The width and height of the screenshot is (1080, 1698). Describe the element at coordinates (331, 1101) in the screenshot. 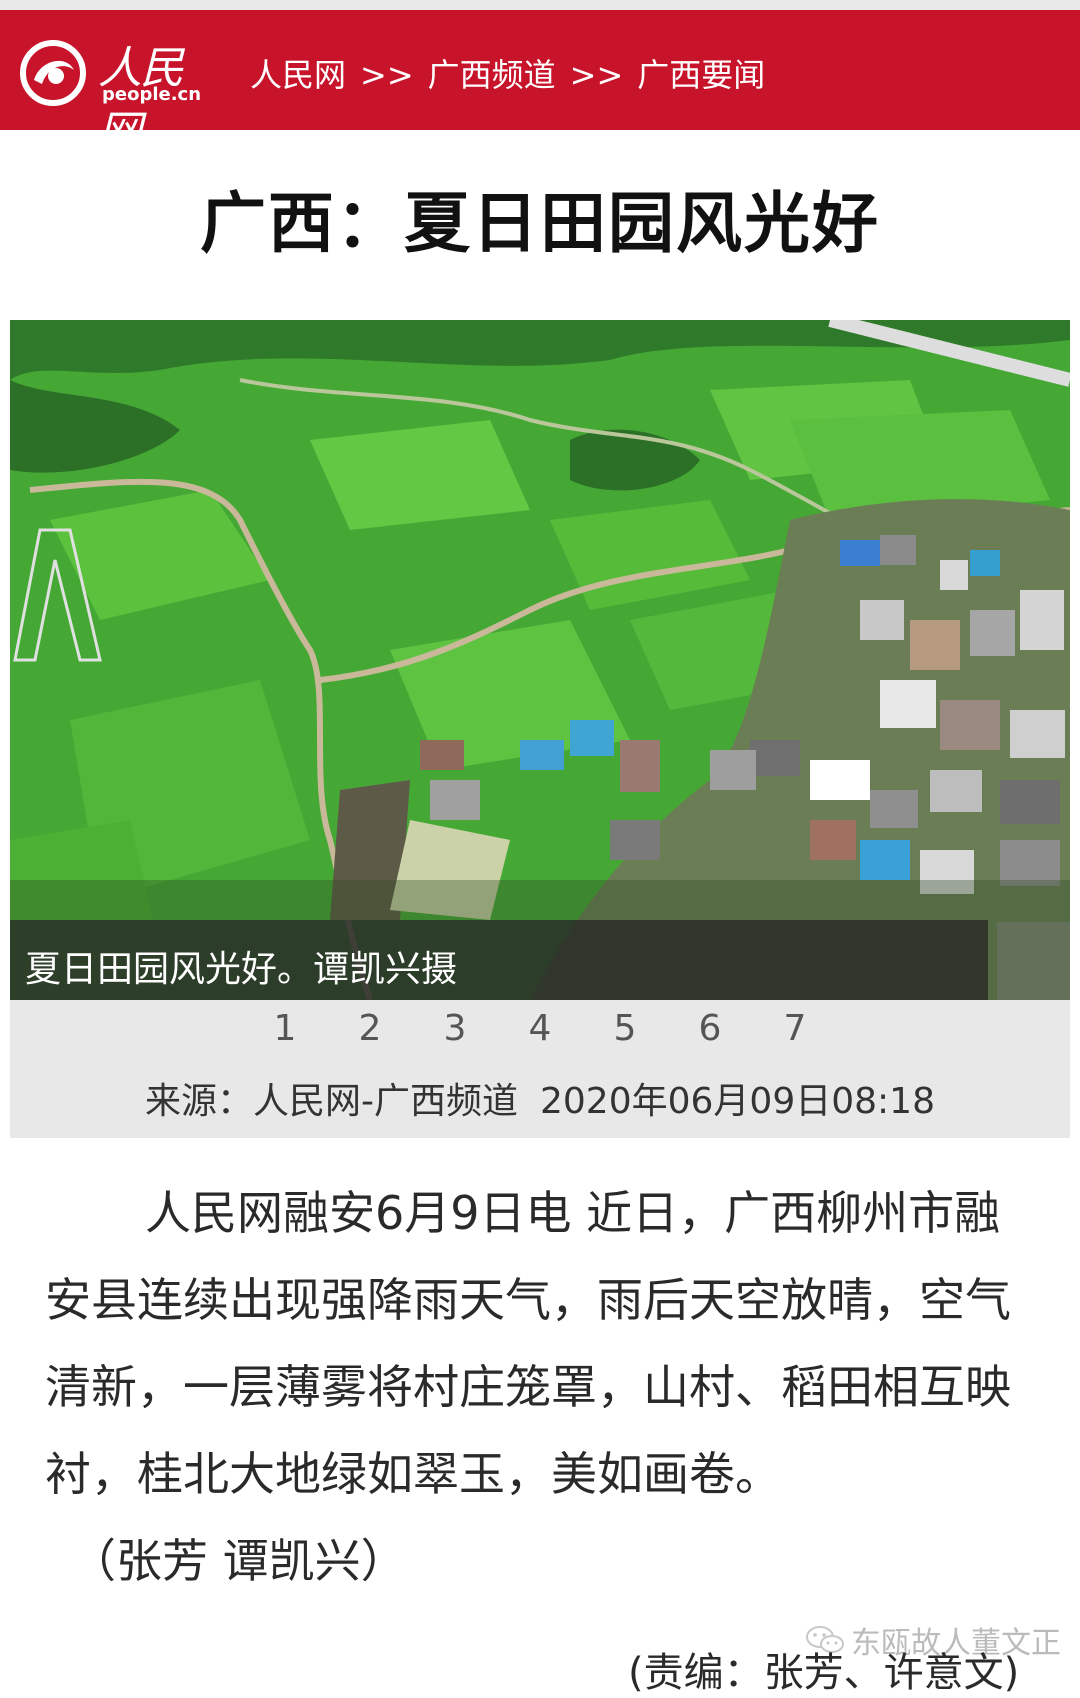

I see `source-label: 来源：人民网-广西频道` at that location.